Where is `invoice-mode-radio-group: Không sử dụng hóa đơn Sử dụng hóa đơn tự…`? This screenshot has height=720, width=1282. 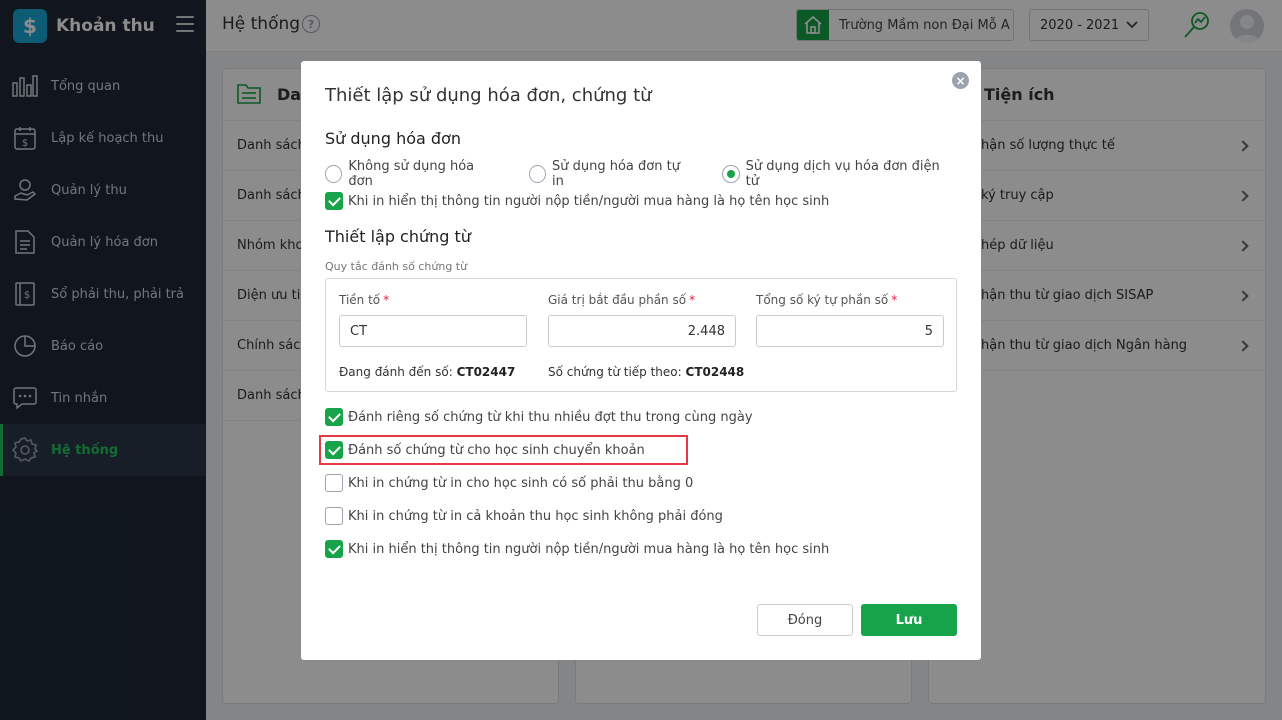
invoice-mode-radio-group: Không sử dụng hóa đơn Sử dụng hóa đơn tự… is located at coordinates (653, 174).